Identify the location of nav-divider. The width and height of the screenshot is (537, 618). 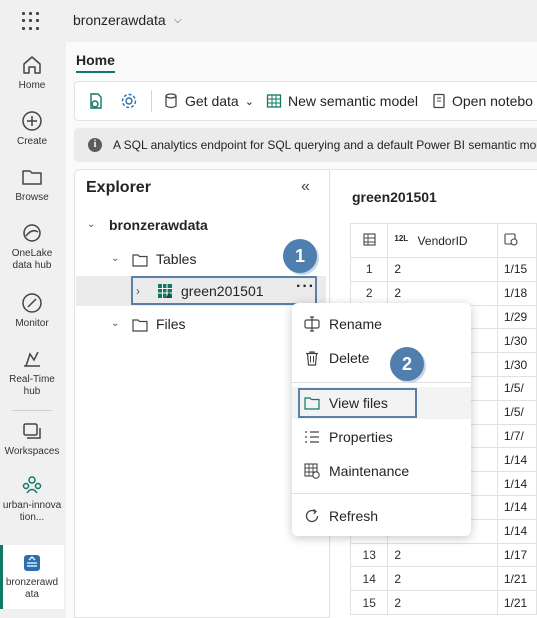
(32, 410).